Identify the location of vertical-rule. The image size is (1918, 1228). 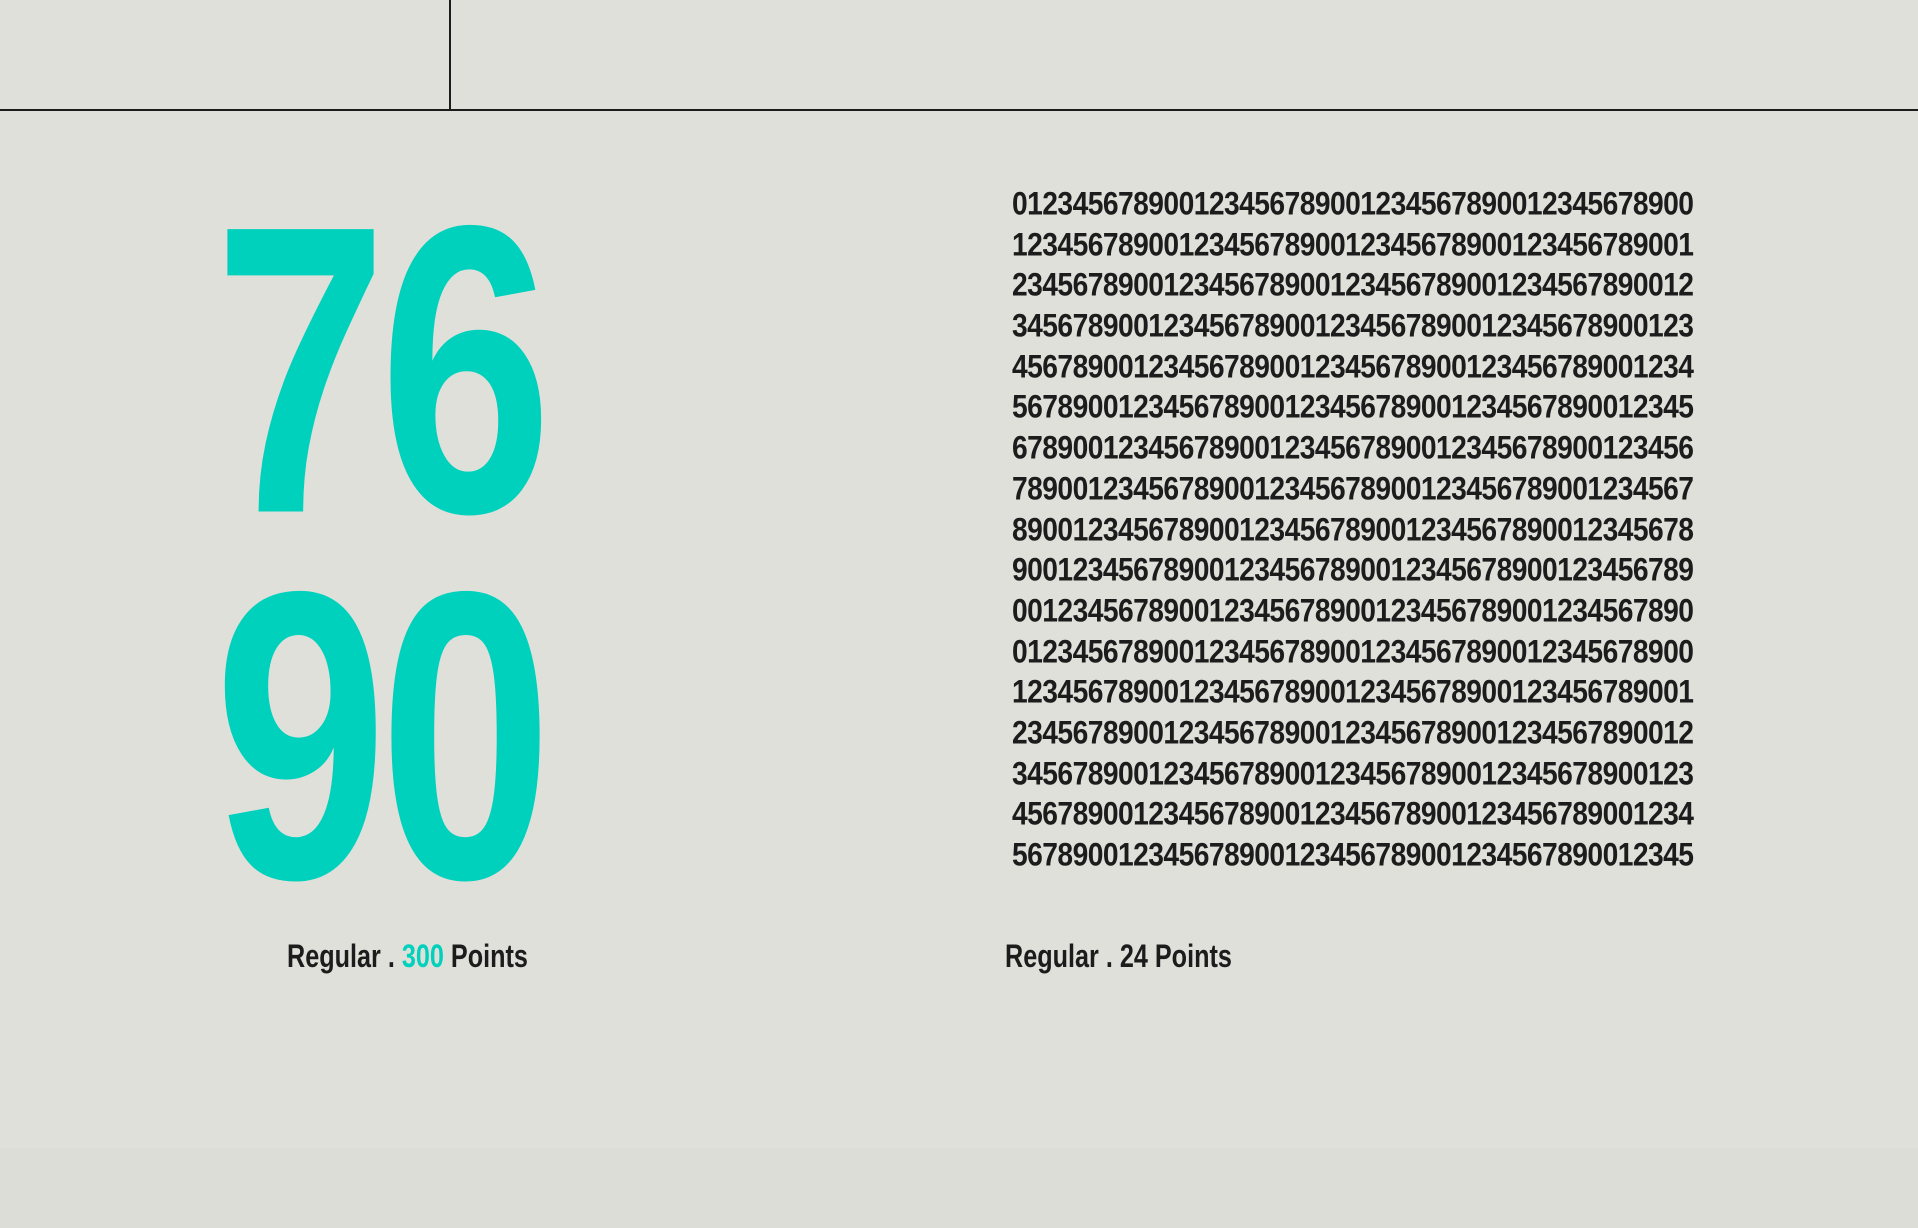
(450, 55).